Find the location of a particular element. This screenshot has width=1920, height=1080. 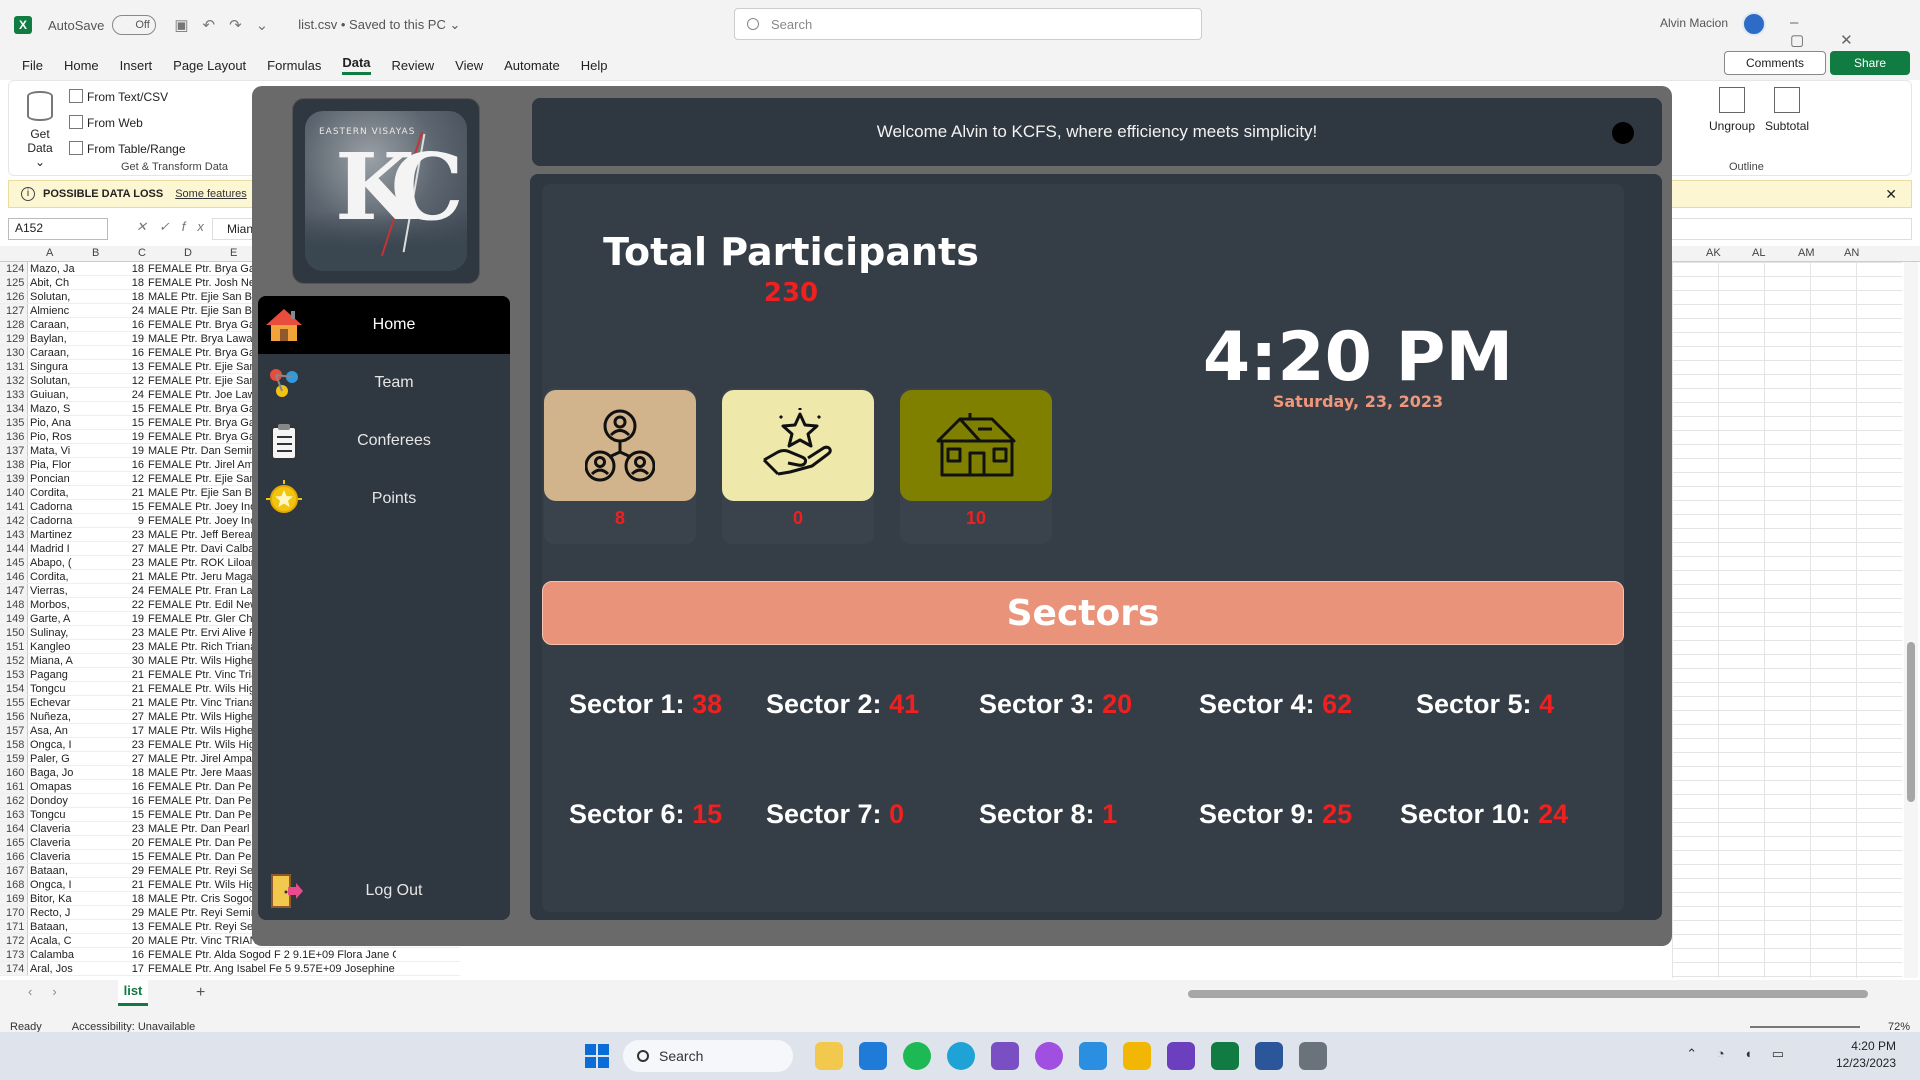

row-number: 124 is located at coordinates (14, 268).